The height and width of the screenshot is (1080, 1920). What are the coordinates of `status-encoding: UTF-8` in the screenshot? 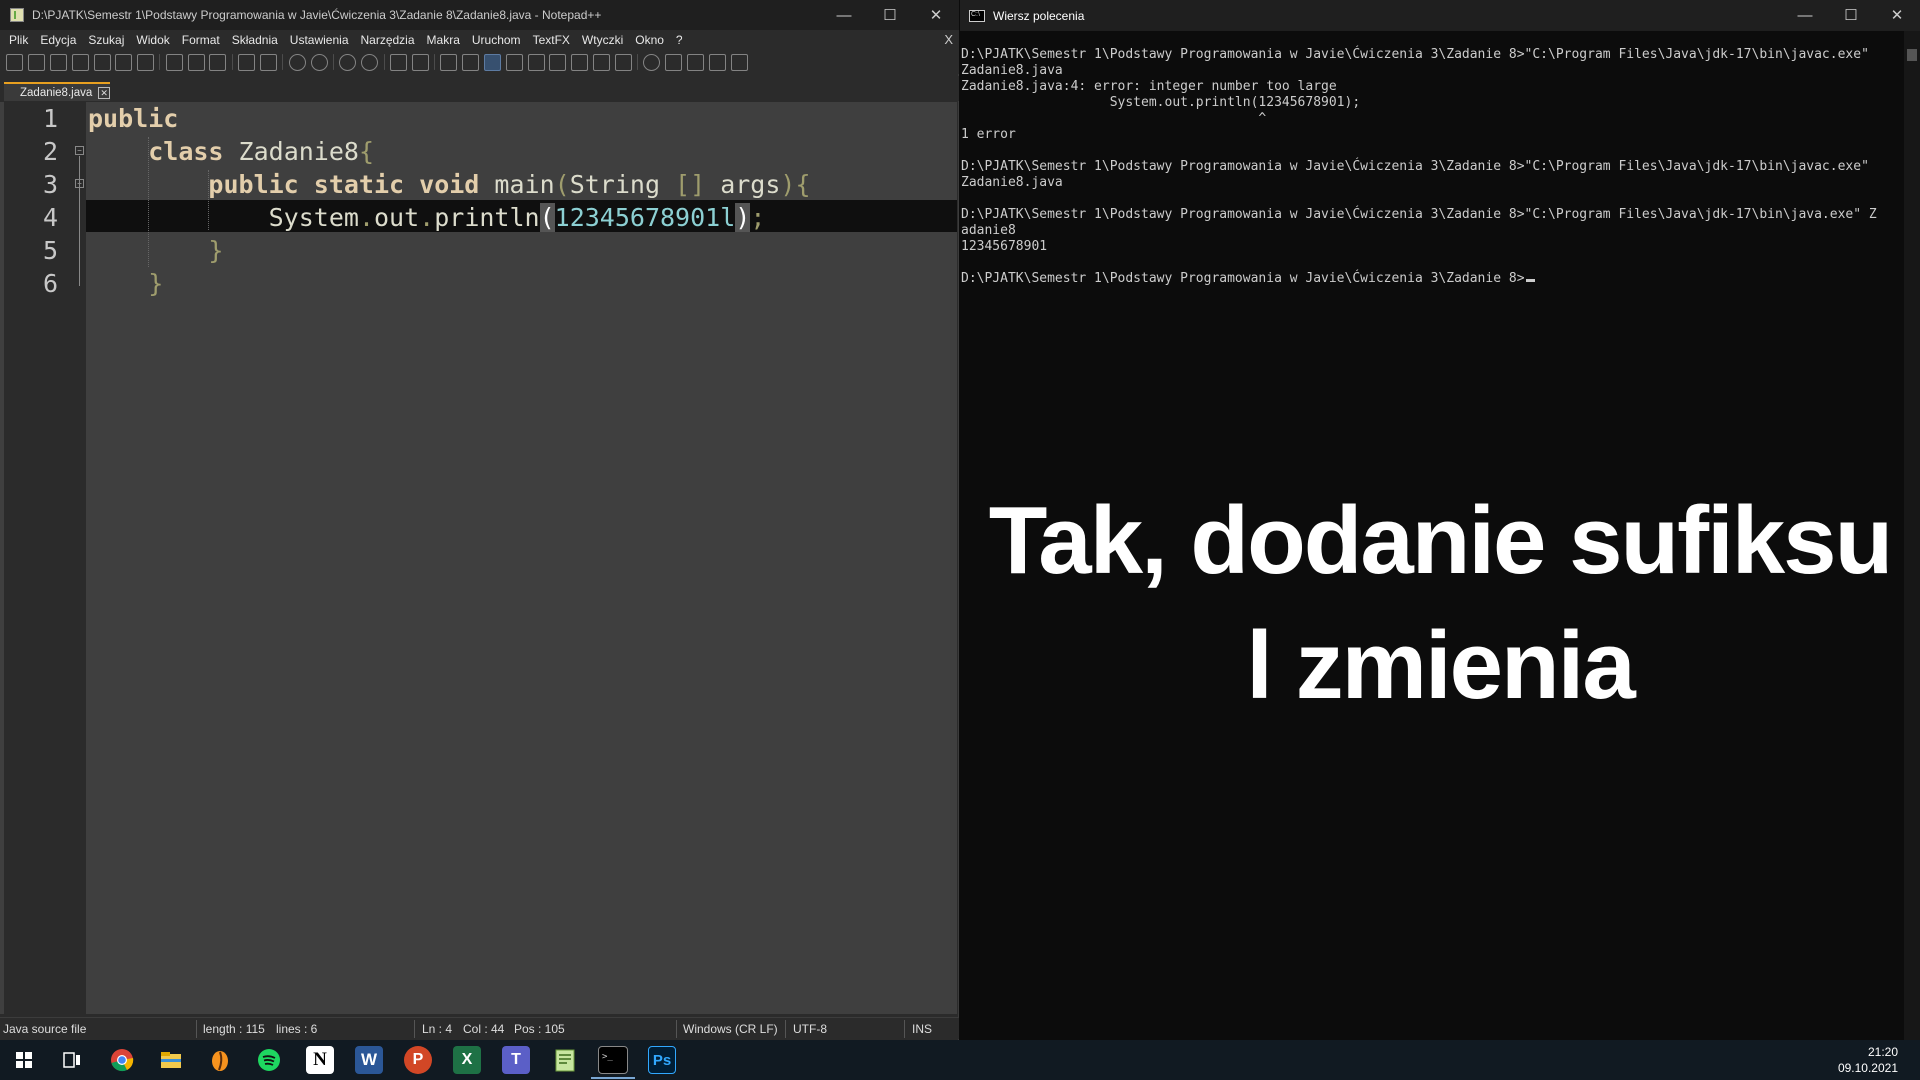 It's located at (810, 1029).